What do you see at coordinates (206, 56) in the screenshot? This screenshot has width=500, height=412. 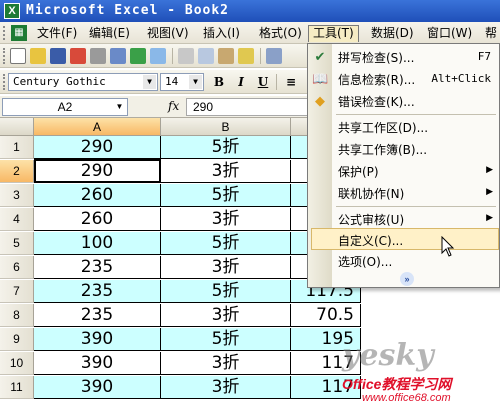 I see `copy-icon` at bounding box center [206, 56].